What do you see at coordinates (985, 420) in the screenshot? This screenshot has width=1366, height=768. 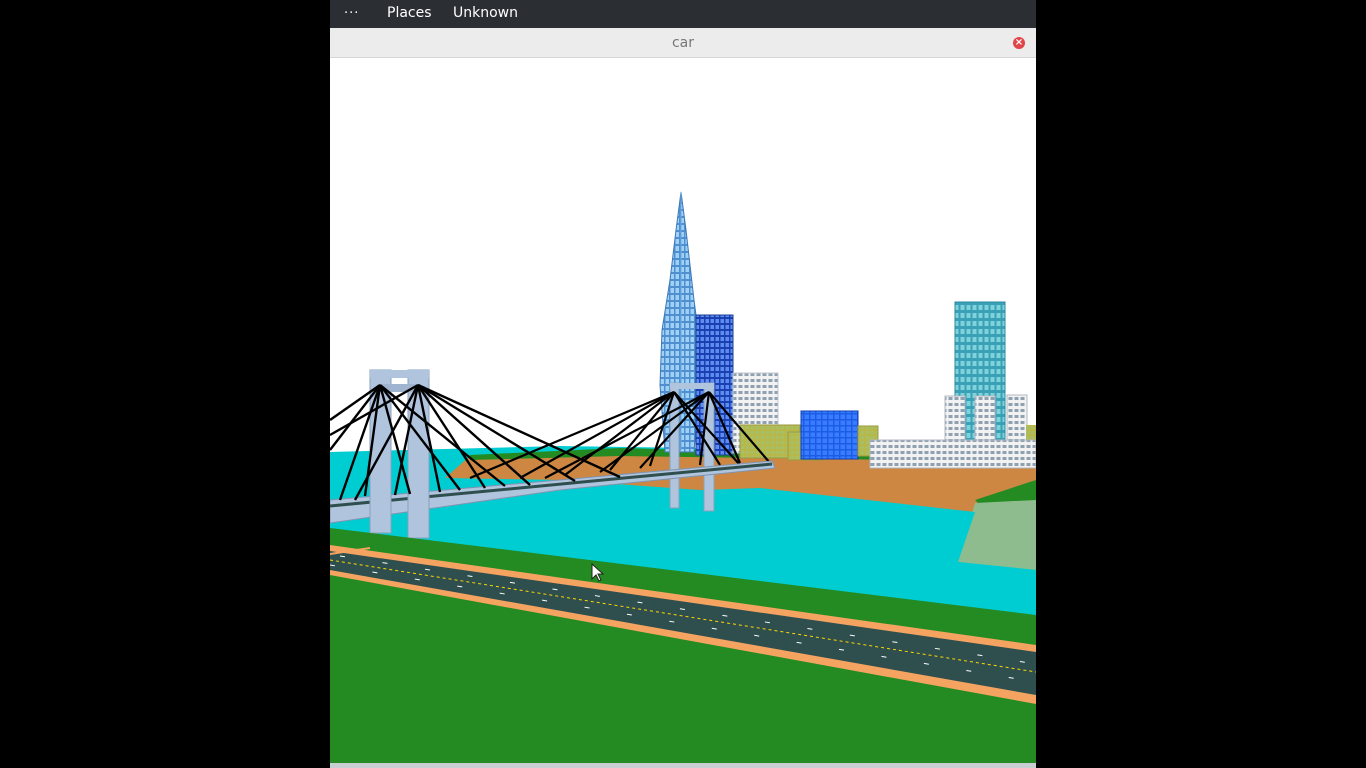 I see `white-tower-mid` at bounding box center [985, 420].